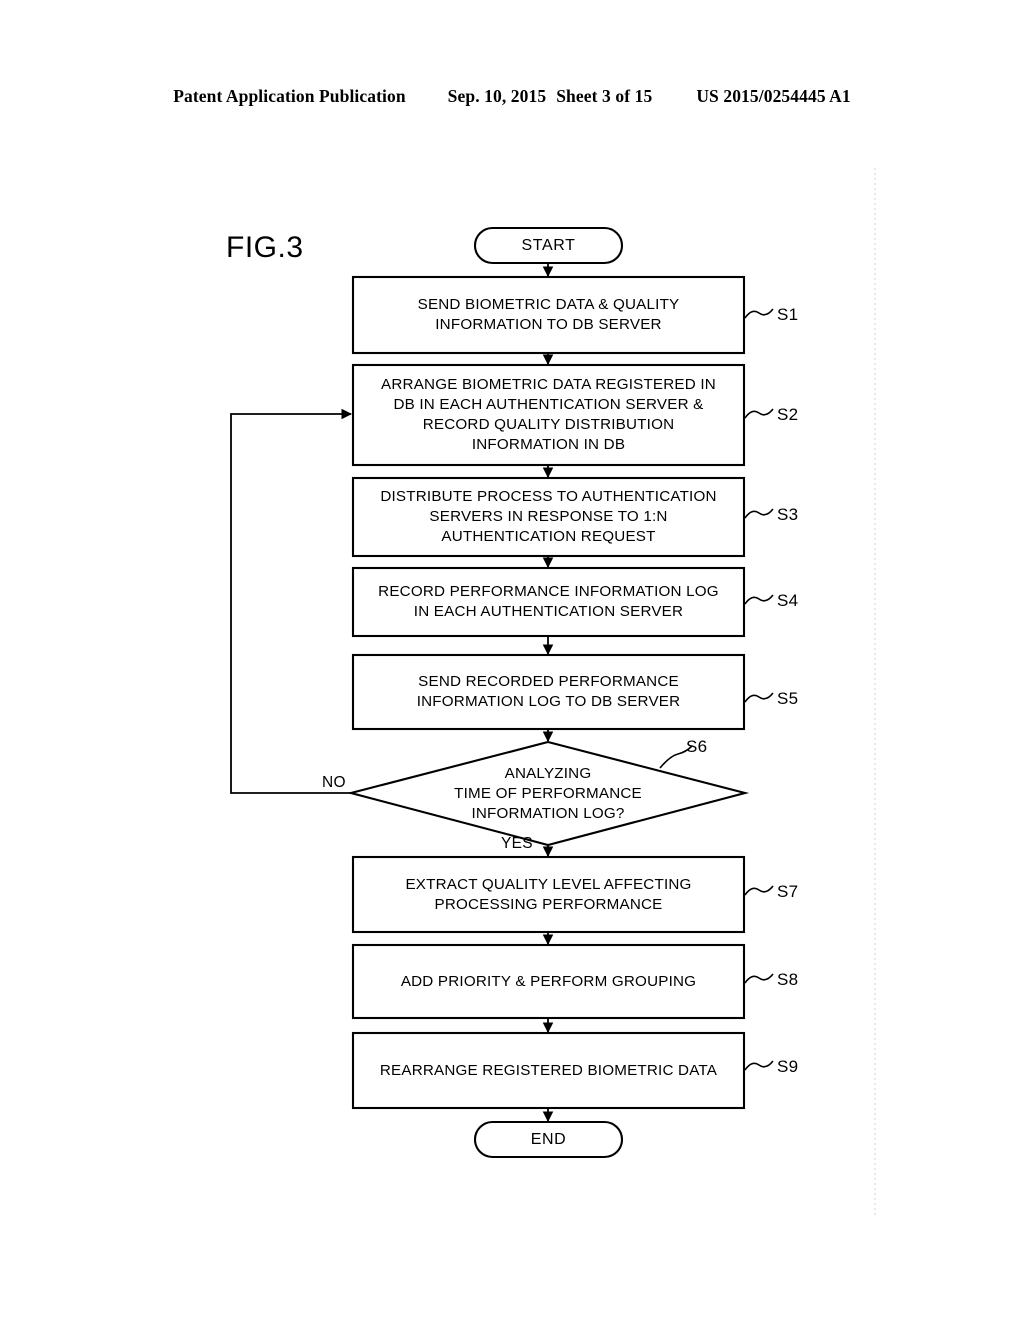 The image size is (1024, 1320). What do you see at coordinates (334, 782) in the screenshot?
I see `branch-label-no: NO` at bounding box center [334, 782].